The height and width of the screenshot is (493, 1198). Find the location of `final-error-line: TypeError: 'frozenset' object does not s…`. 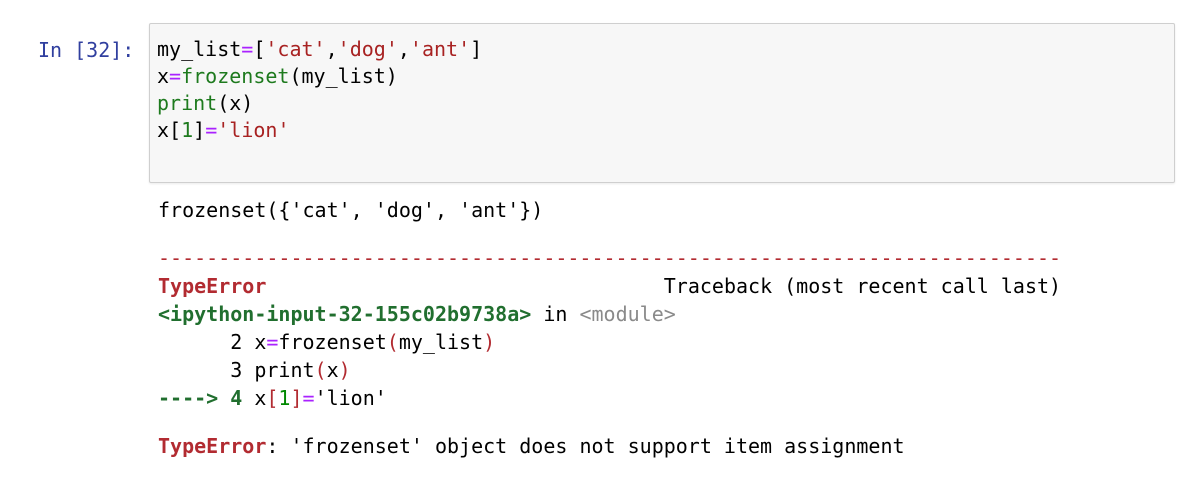

final-error-line: TypeError: 'frozenset' object does not s… is located at coordinates (609, 446).